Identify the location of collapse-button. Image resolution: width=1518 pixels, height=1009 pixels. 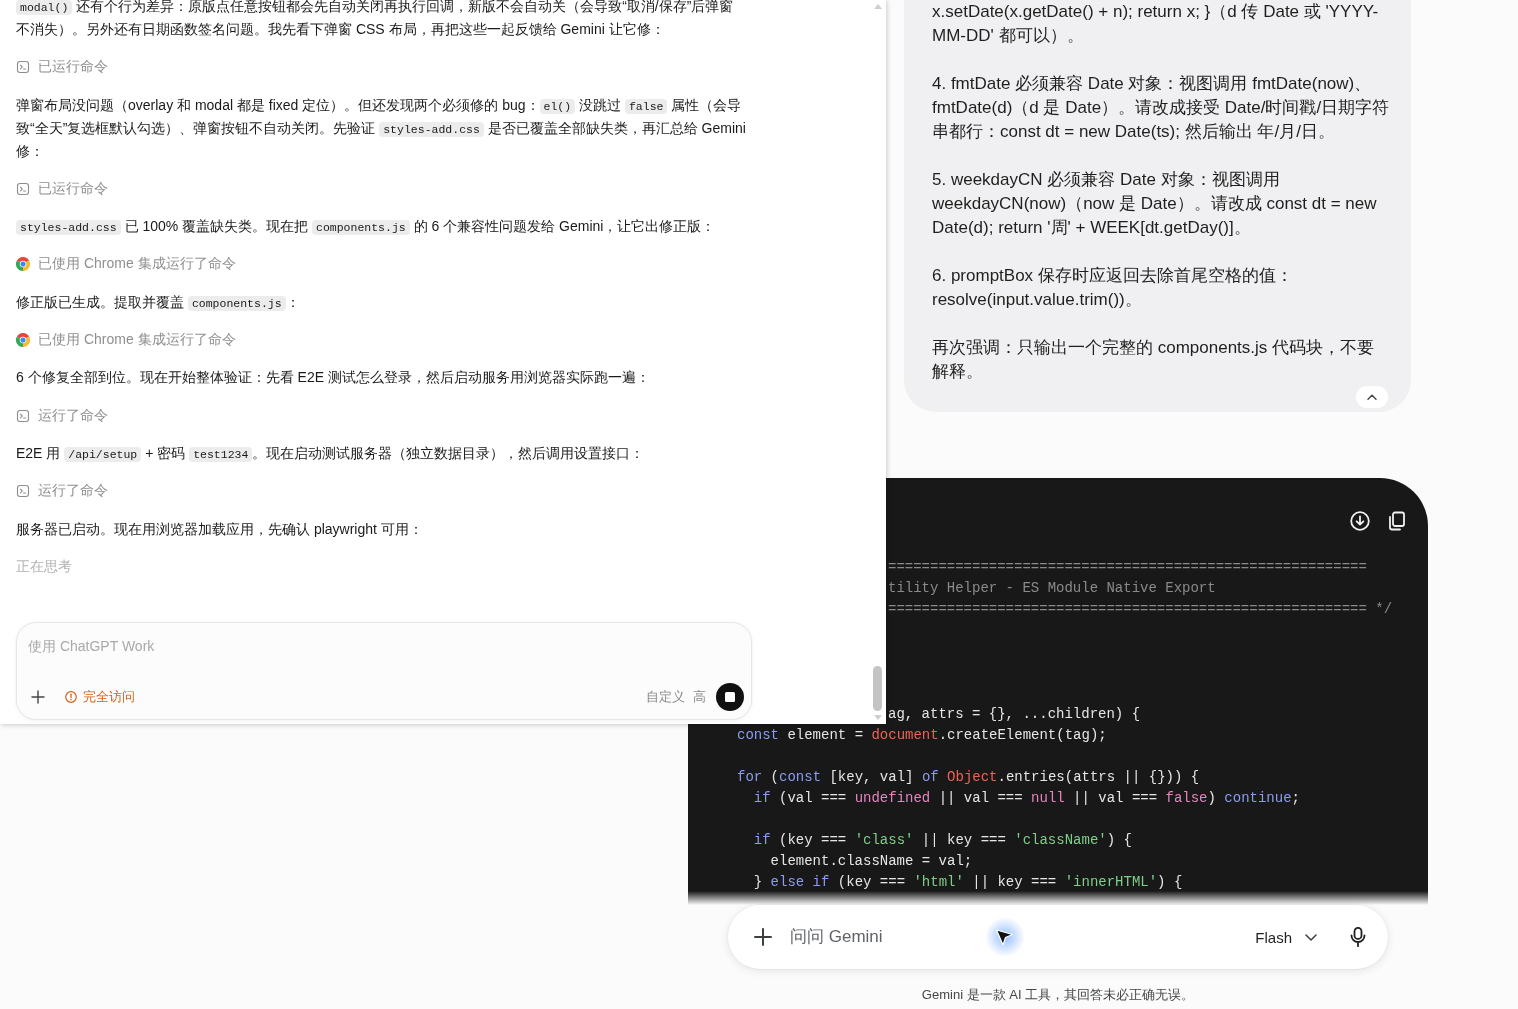
(1372, 397).